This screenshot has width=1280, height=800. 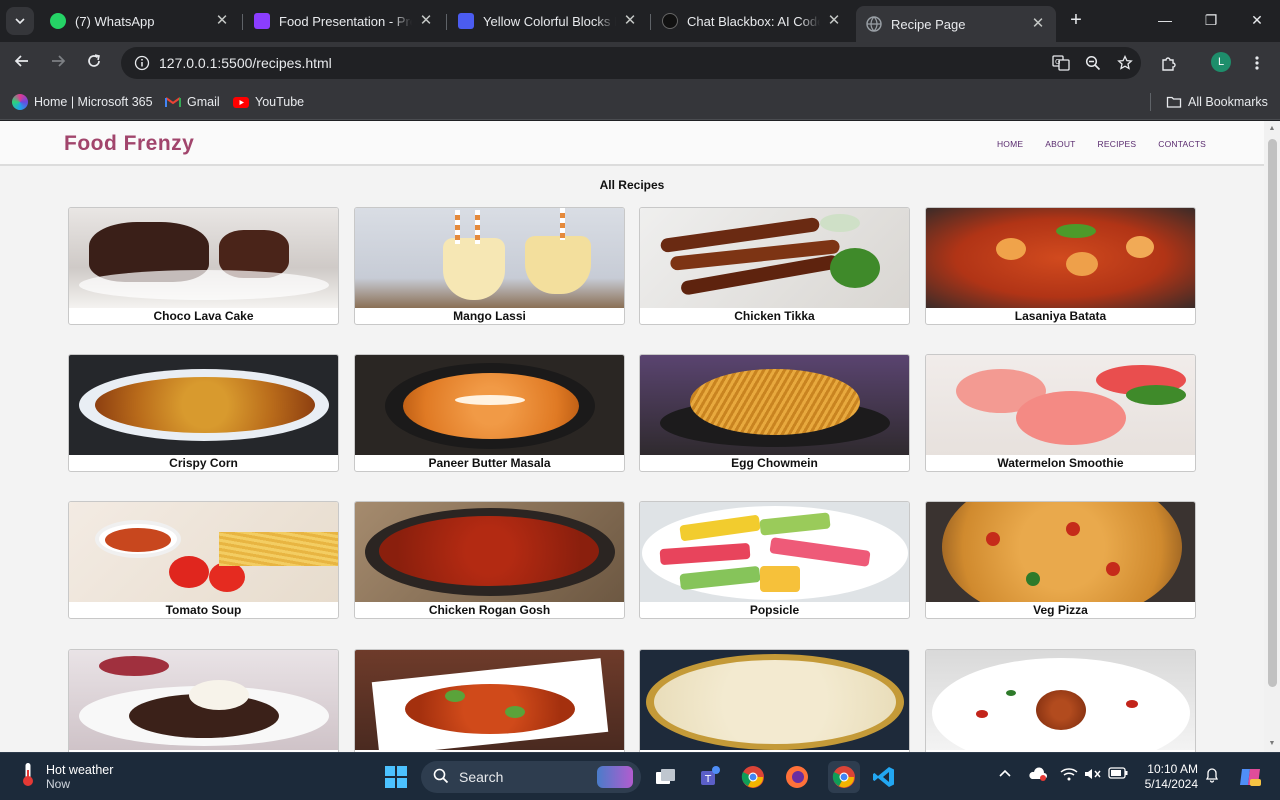 I want to click on all-bookmarks-button: All Bookmarks, so click(x=1217, y=102).